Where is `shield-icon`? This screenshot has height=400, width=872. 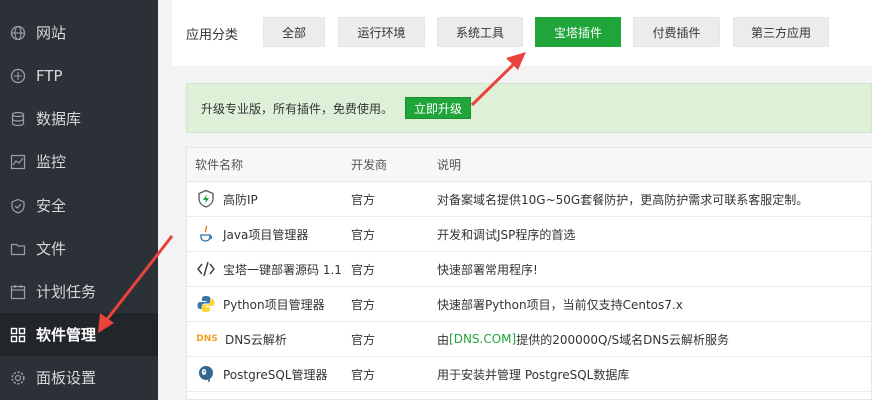
shield-icon is located at coordinates (18, 206).